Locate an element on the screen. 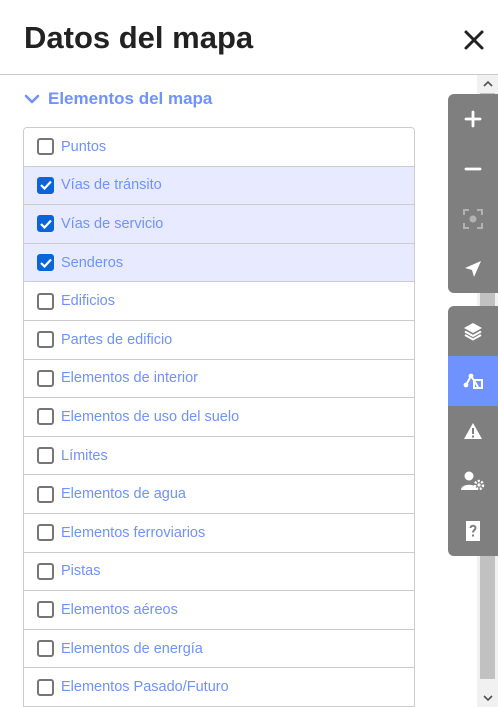 The image size is (498, 707). zoom-out-button is located at coordinates (473, 169).